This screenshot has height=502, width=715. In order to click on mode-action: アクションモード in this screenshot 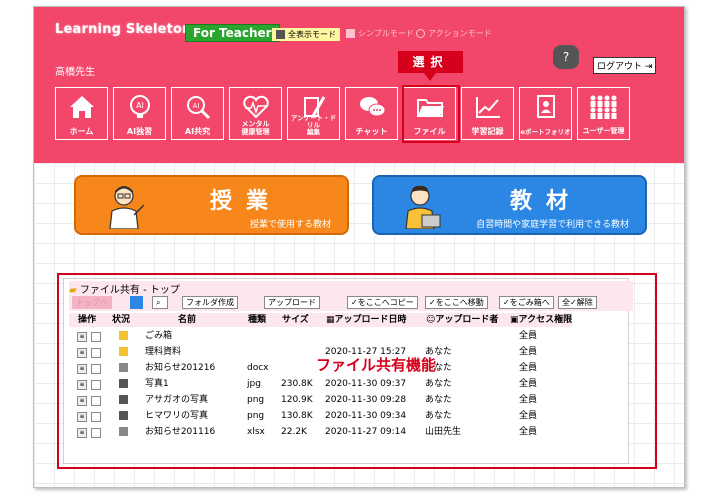, I will do `click(454, 33)`.